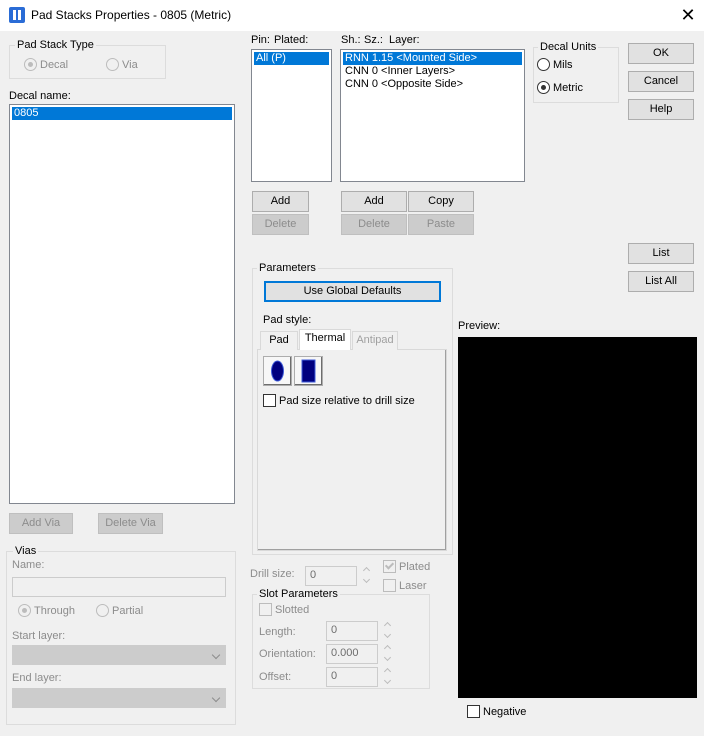 This screenshot has height=736, width=704. What do you see at coordinates (441, 201) in the screenshot?
I see `layer-copy-button: Copy` at bounding box center [441, 201].